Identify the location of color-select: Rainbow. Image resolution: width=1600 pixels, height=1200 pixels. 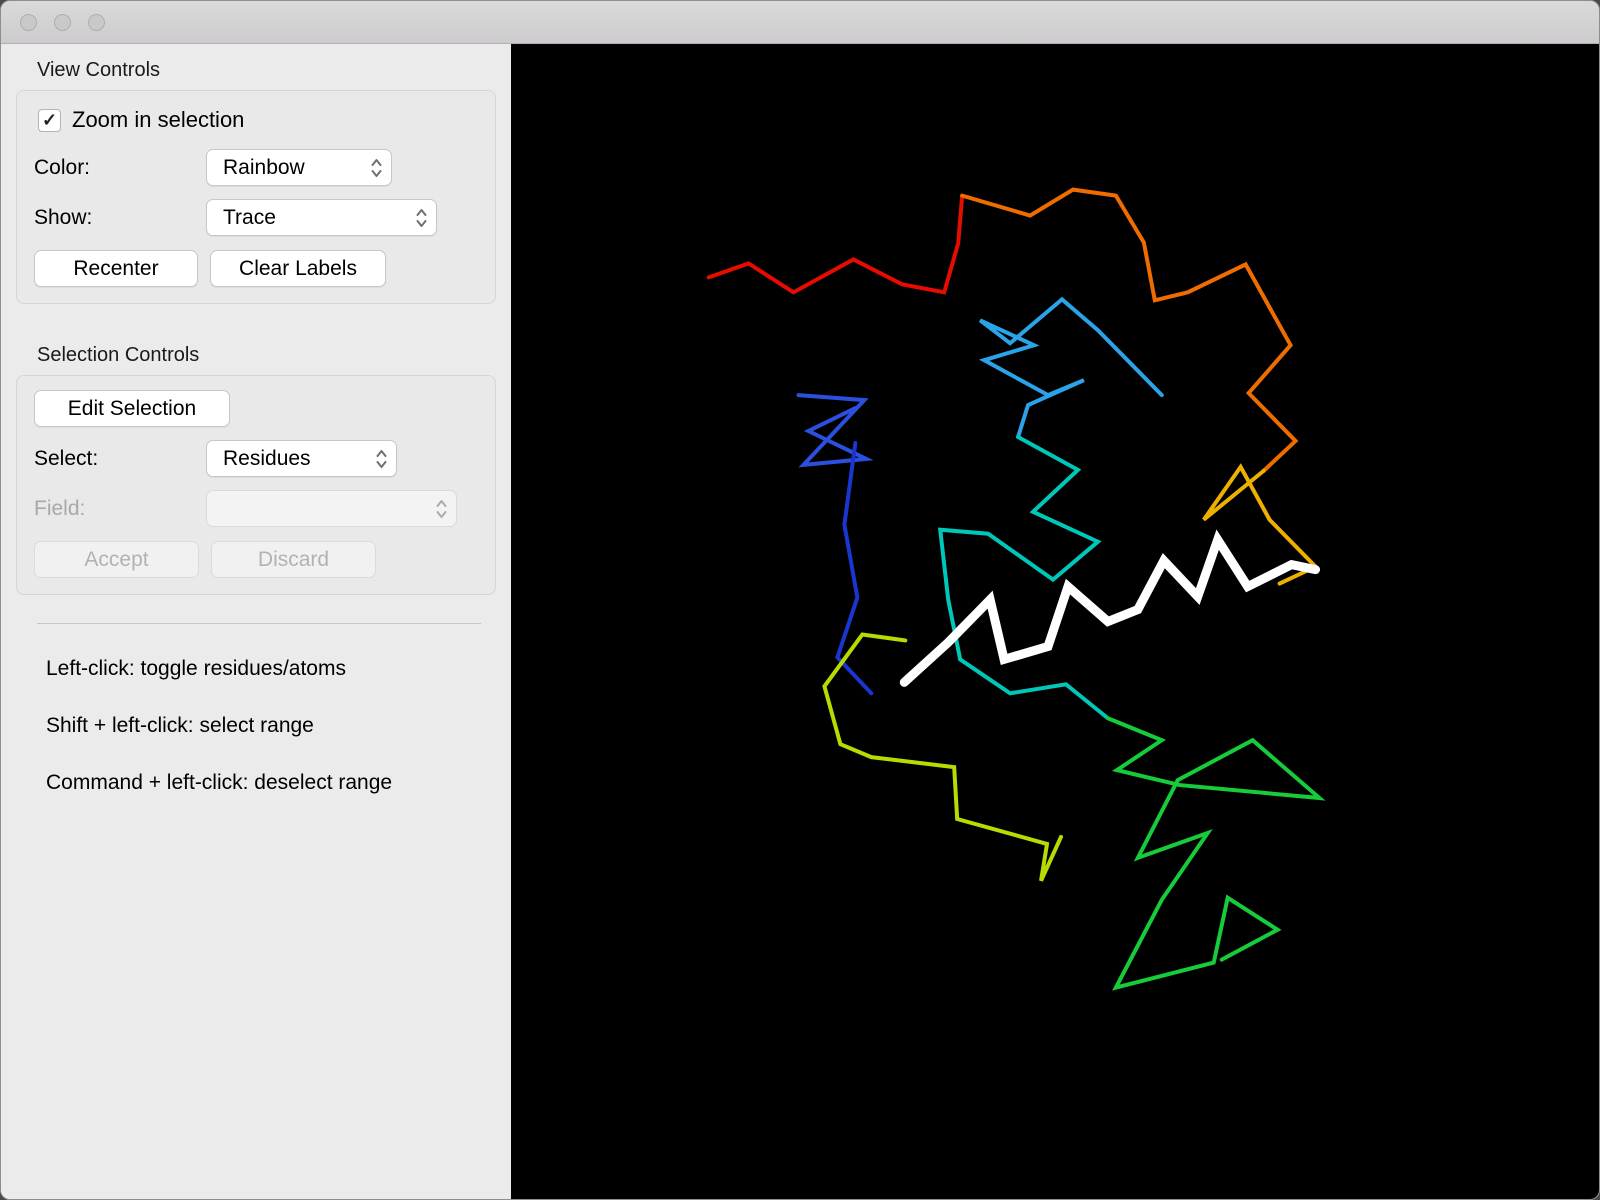
(299, 167).